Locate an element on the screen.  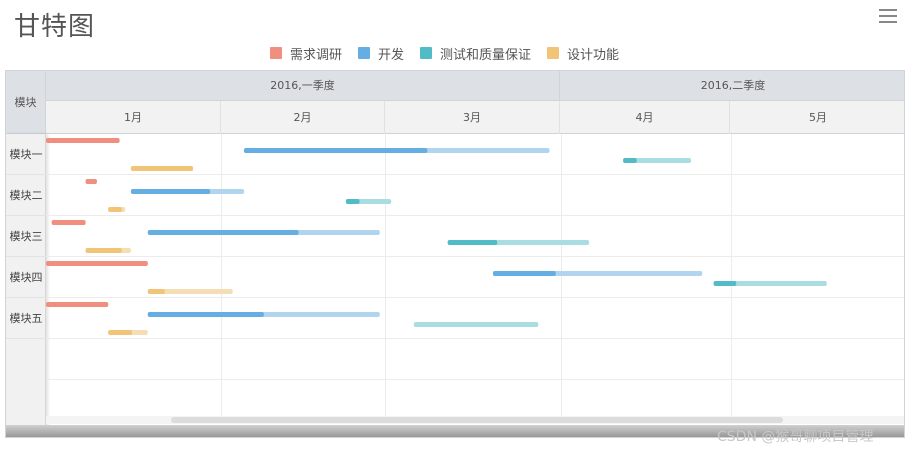
row-label: 模块一 is located at coordinates (26, 154).